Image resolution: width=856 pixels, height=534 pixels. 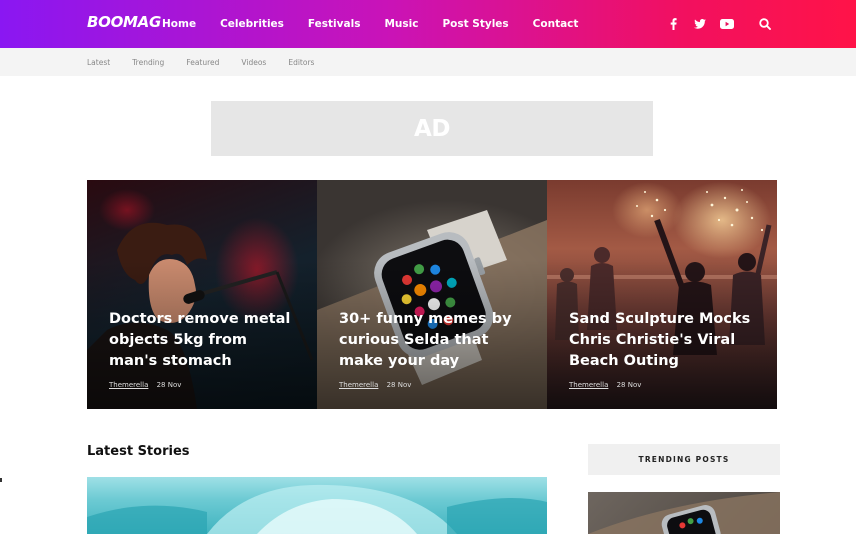 I want to click on subnav-featured: Featured, so click(x=202, y=62).